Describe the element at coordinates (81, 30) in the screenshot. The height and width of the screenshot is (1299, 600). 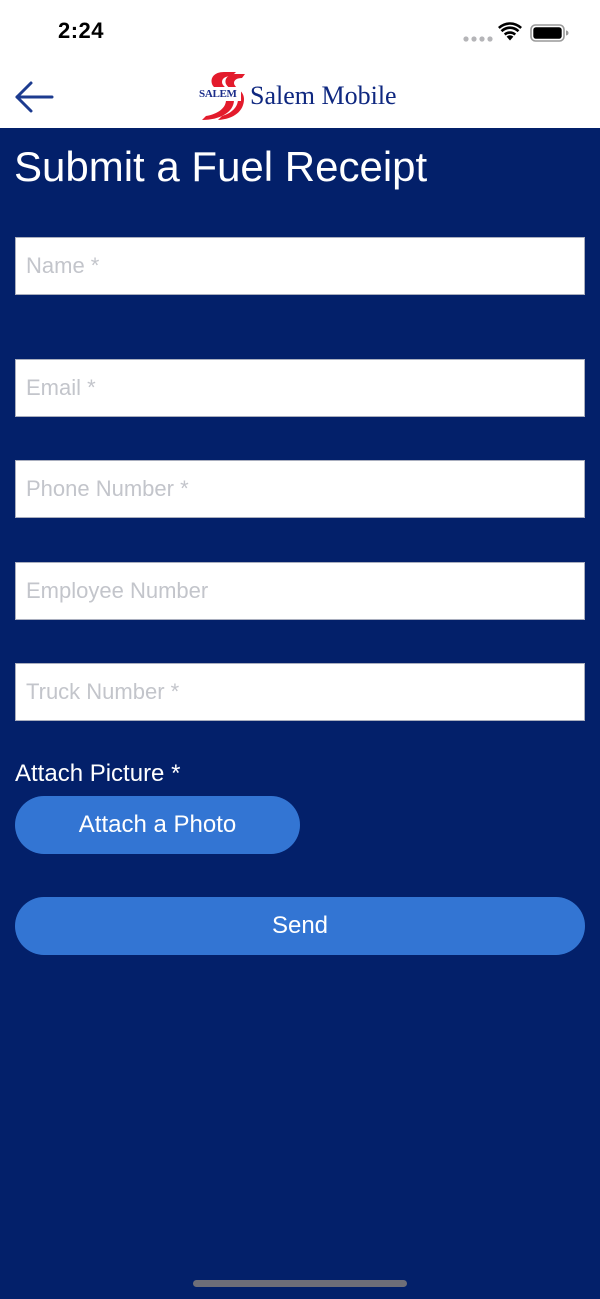
I see `status-time: 2:24` at that location.